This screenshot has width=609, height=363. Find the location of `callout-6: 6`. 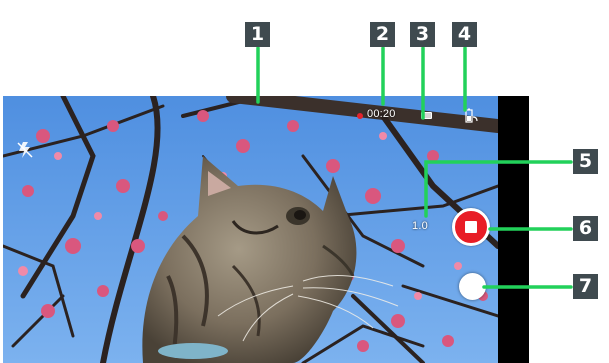

callout-6: 6 is located at coordinates (585, 228).